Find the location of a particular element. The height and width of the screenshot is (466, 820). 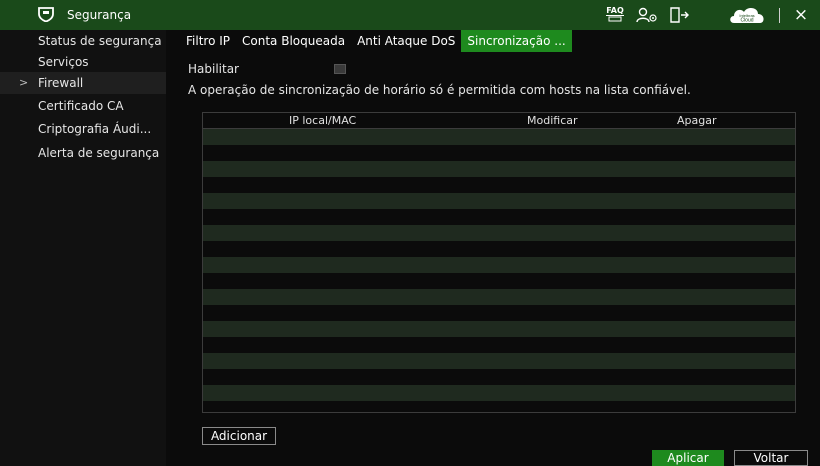

faq-label: FAQ is located at coordinates (615, 10).